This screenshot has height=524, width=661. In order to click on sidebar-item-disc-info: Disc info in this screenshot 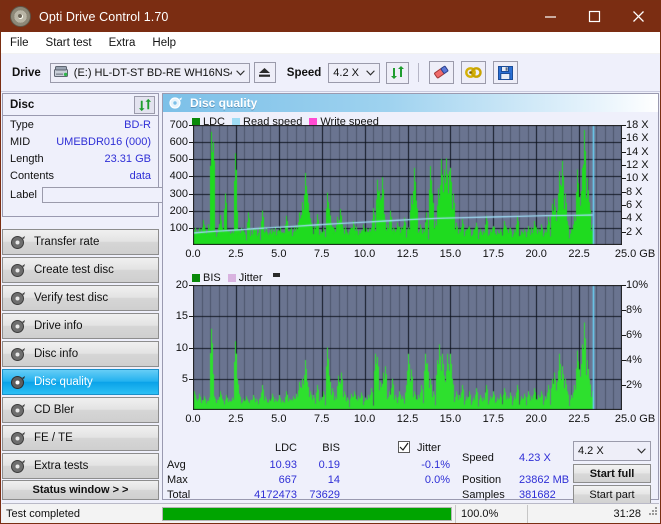, I will do `click(80, 354)`.